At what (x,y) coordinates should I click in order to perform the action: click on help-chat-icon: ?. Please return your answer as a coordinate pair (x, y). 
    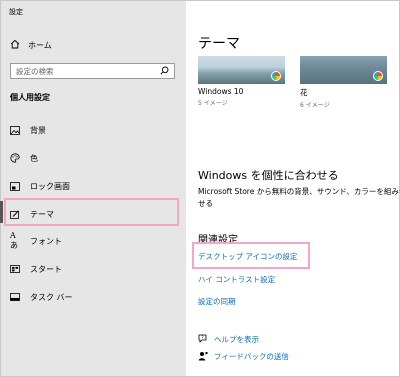
    Looking at the image, I should click on (203, 339).